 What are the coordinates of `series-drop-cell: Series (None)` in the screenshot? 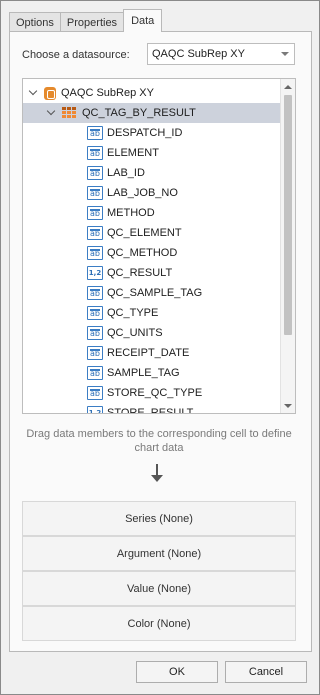 It's located at (159, 518).